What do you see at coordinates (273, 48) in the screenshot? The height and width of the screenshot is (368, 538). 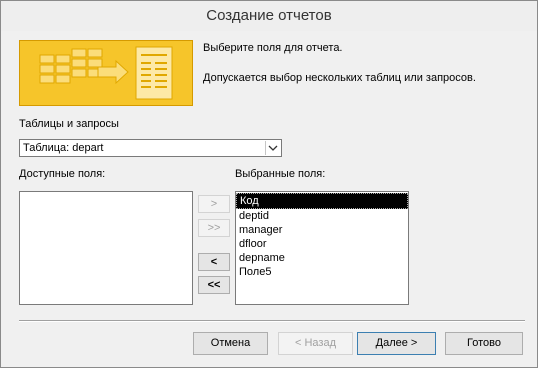 I see `instruction-line-1: Выберите поля для отчета.` at bounding box center [273, 48].